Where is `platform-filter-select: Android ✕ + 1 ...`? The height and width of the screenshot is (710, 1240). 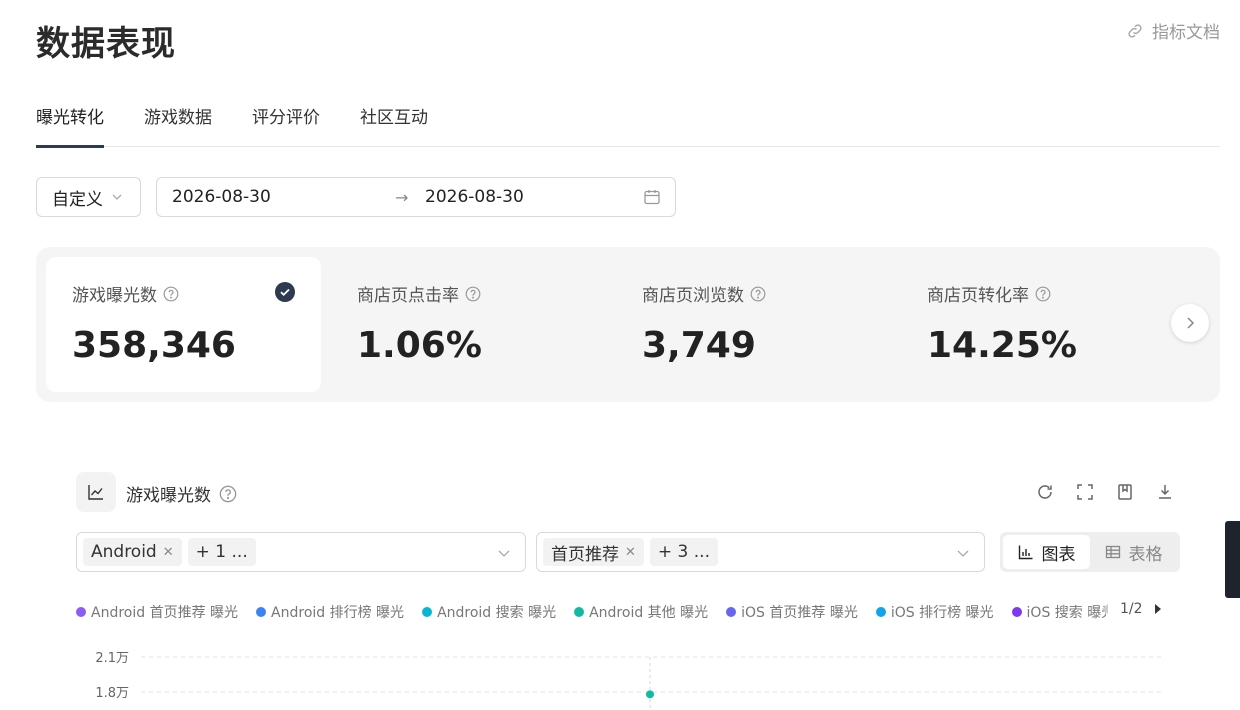
platform-filter-select: Android ✕ + 1 ... is located at coordinates (301, 552).